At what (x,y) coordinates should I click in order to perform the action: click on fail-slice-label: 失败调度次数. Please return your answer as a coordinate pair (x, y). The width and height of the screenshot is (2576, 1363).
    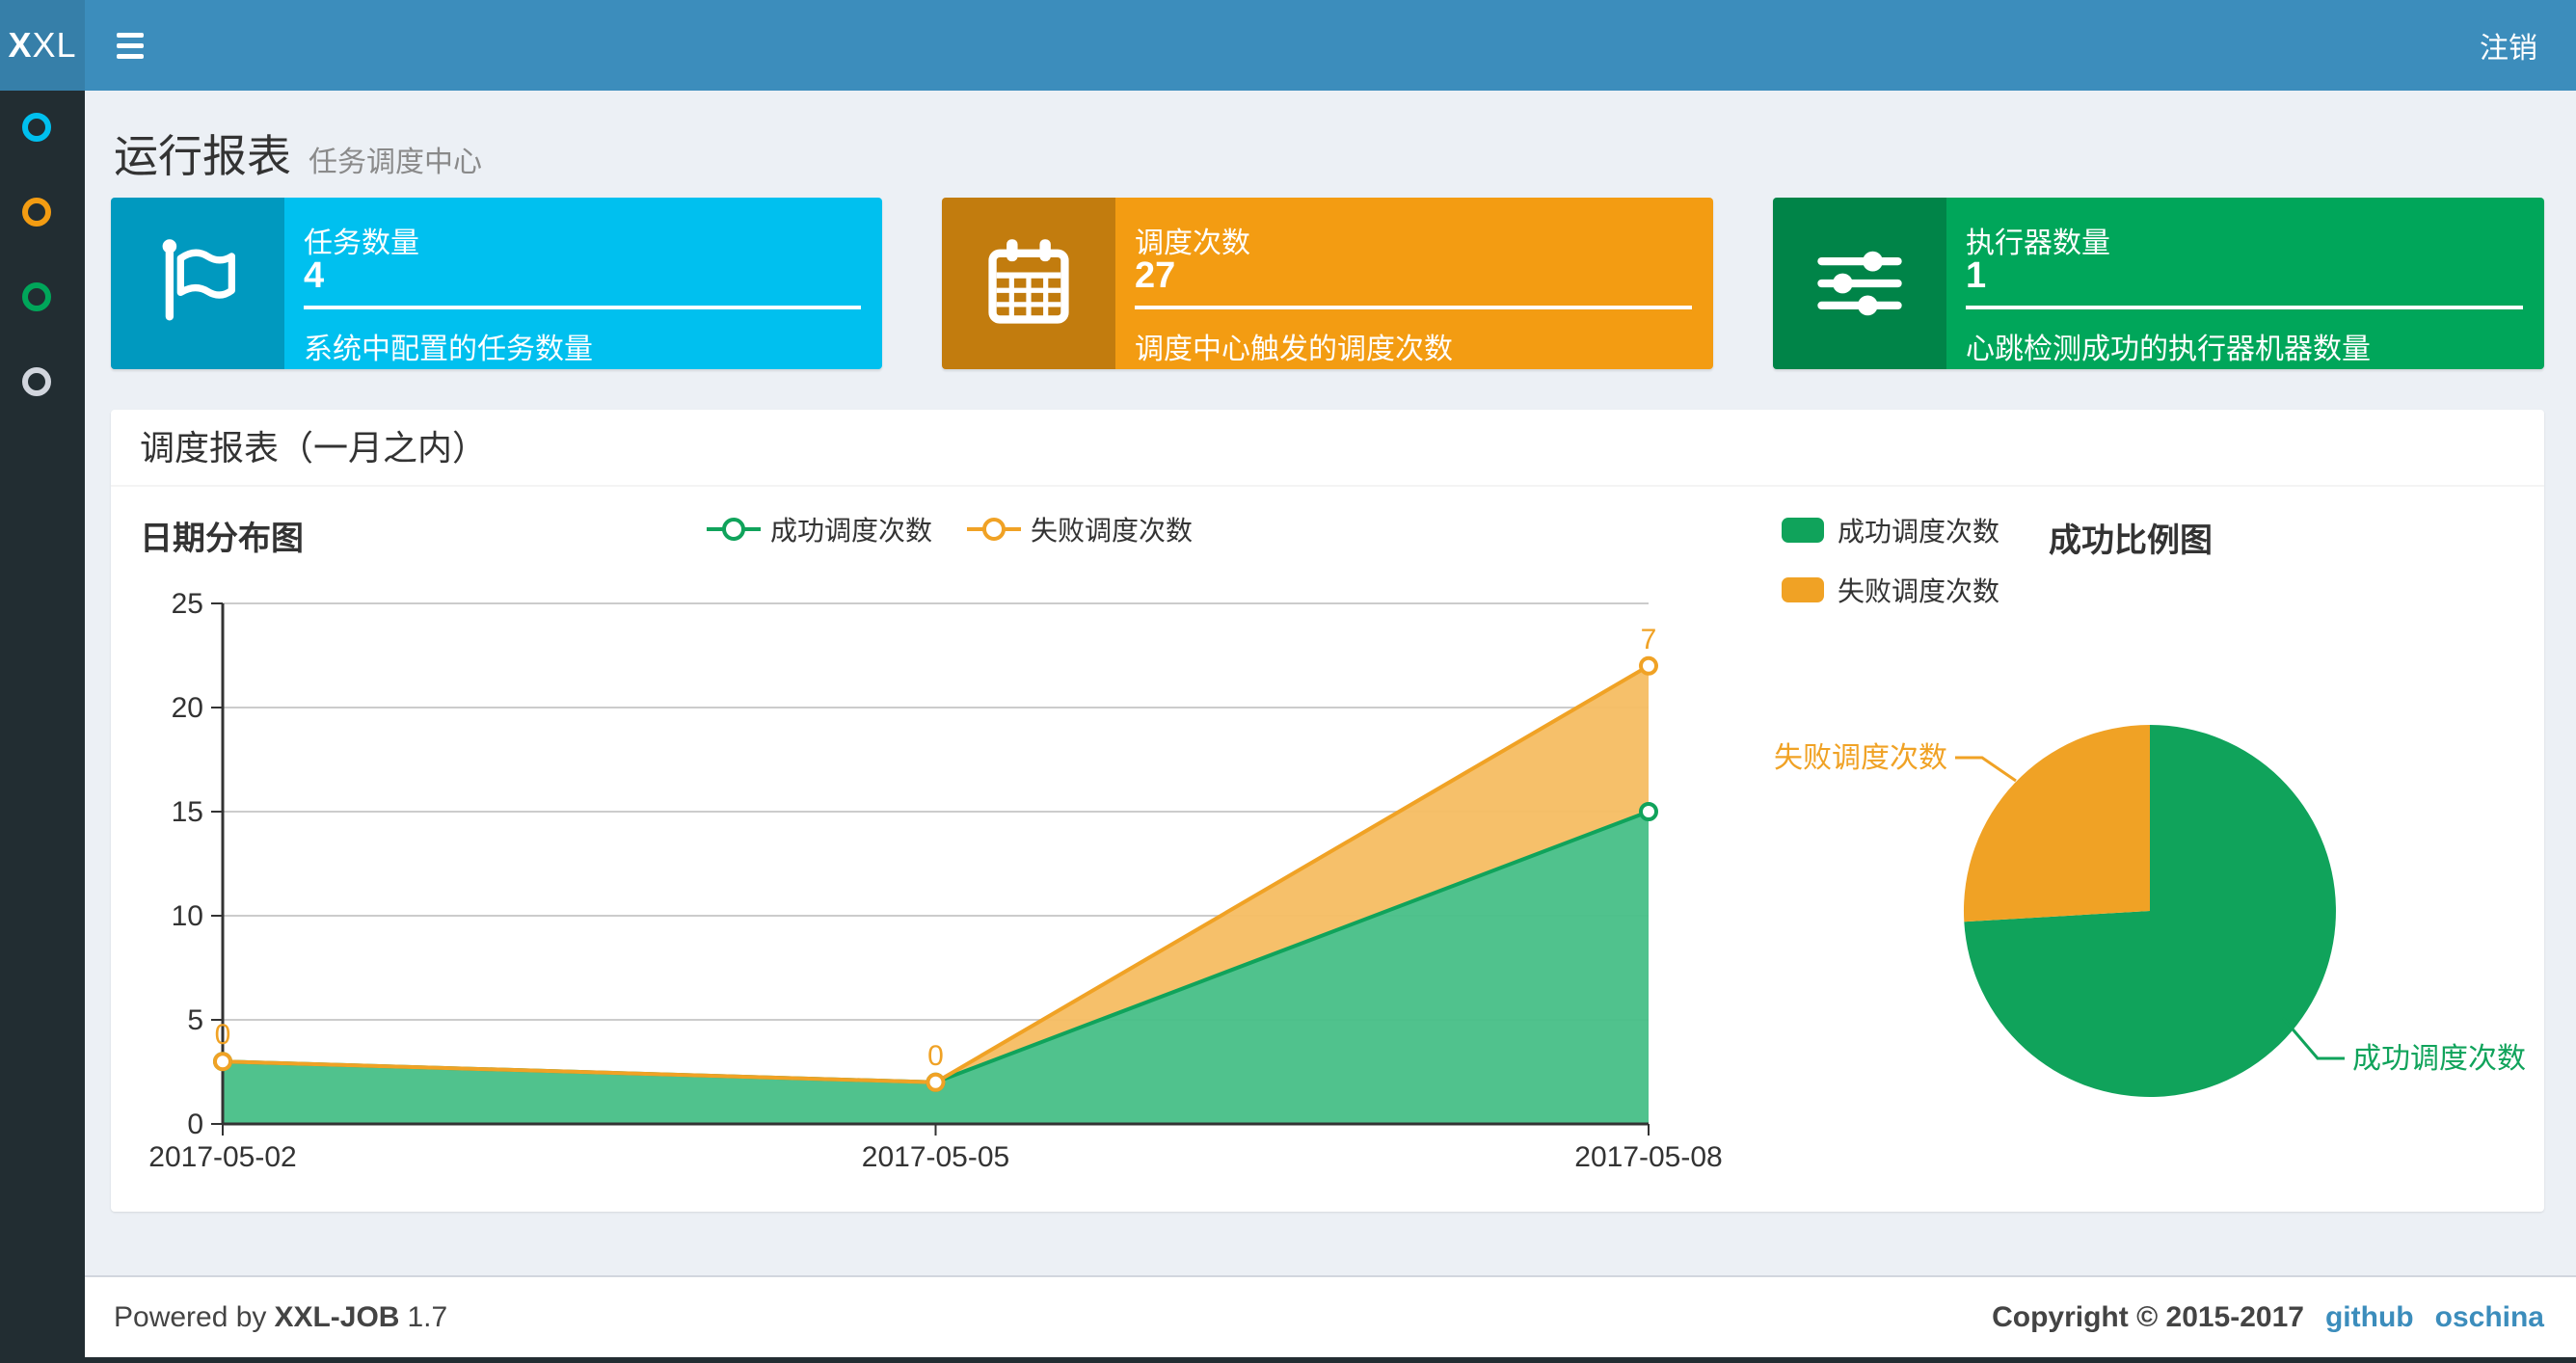
    Looking at the image, I should click on (1861, 758).